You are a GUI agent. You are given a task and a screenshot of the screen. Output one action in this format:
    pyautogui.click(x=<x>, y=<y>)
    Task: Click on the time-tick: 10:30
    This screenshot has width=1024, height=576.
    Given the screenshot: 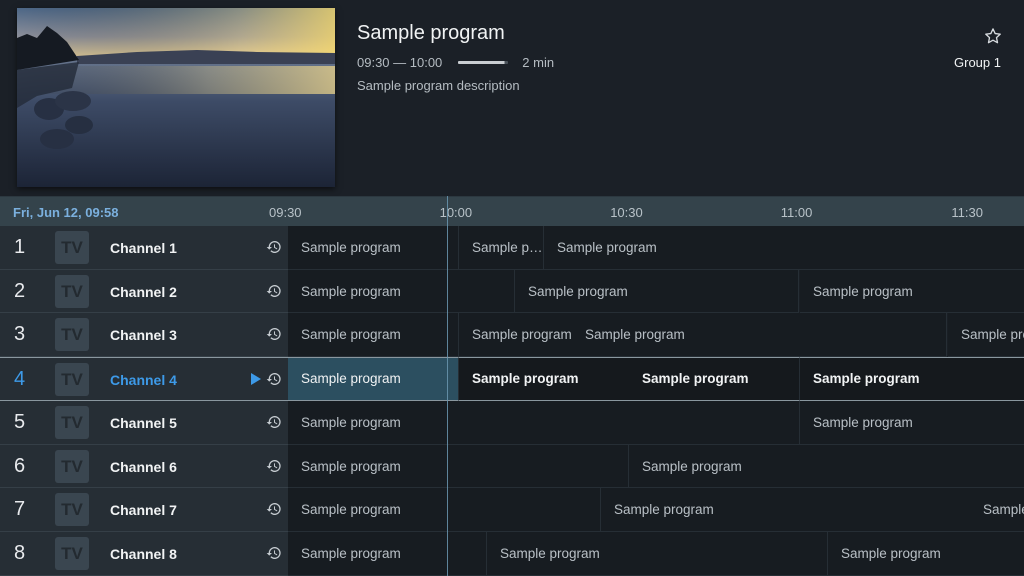 What is the action you would take?
    pyautogui.click(x=626, y=212)
    